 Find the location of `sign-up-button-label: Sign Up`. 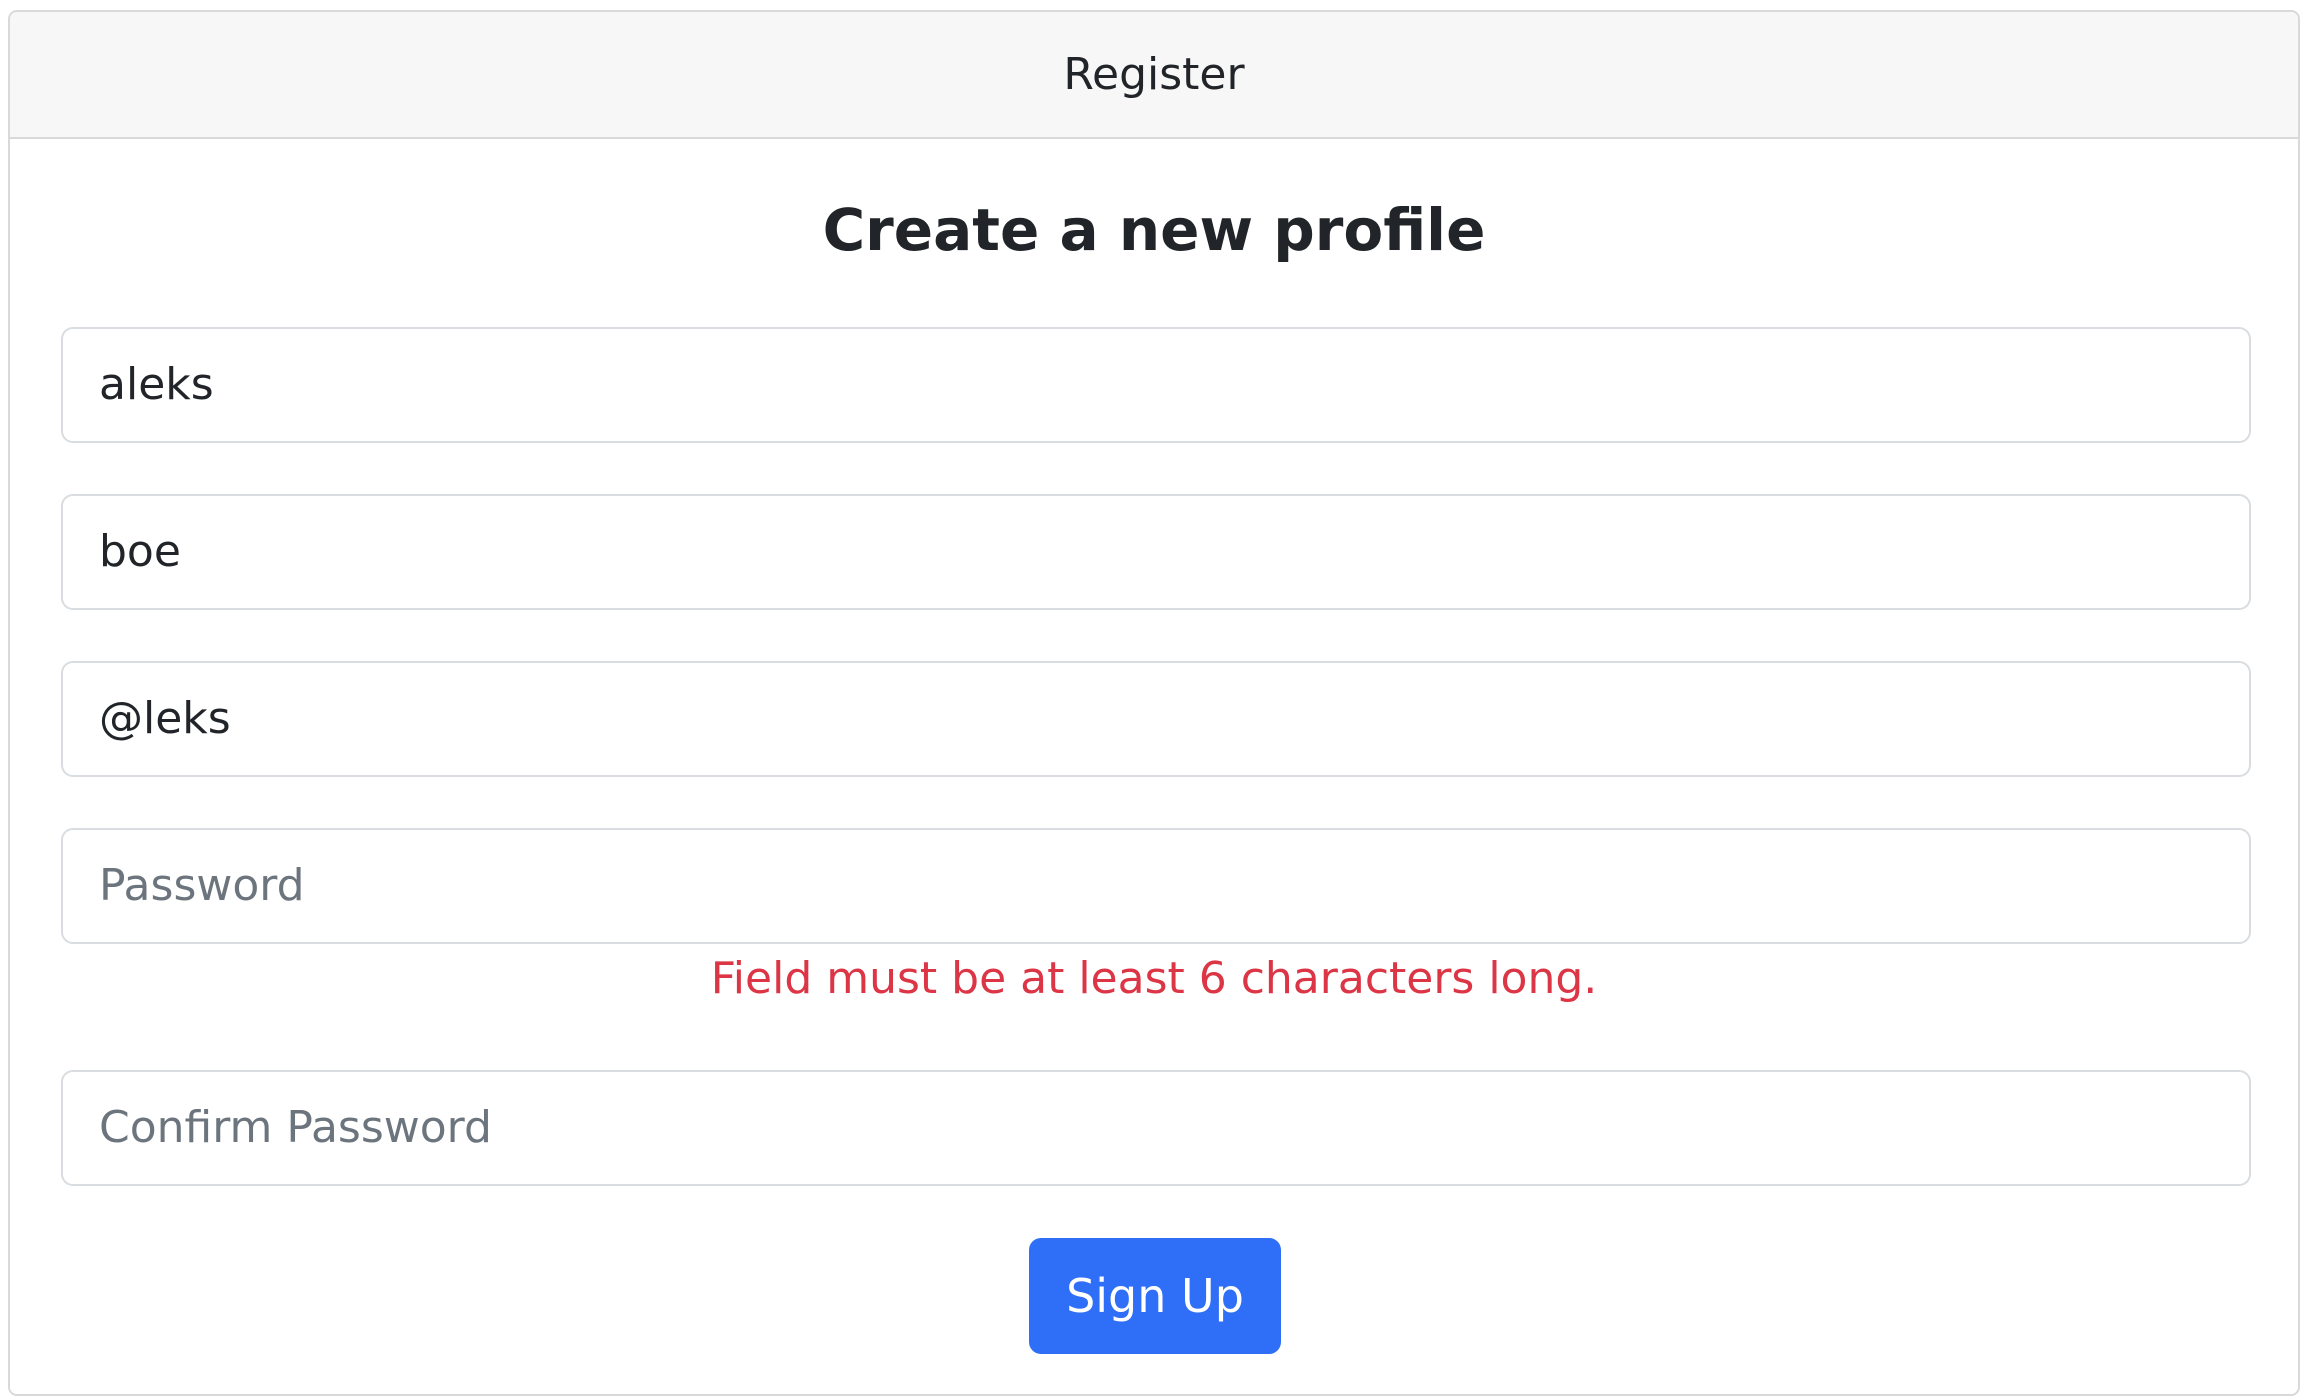

sign-up-button-label: Sign Up is located at coordinates (1155, 1296).